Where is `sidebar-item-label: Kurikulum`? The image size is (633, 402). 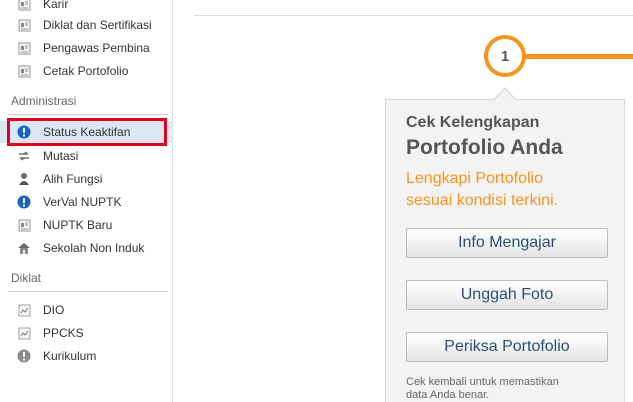
sidebar-item-label: Kurikulum is located at coordinates (70, 356).